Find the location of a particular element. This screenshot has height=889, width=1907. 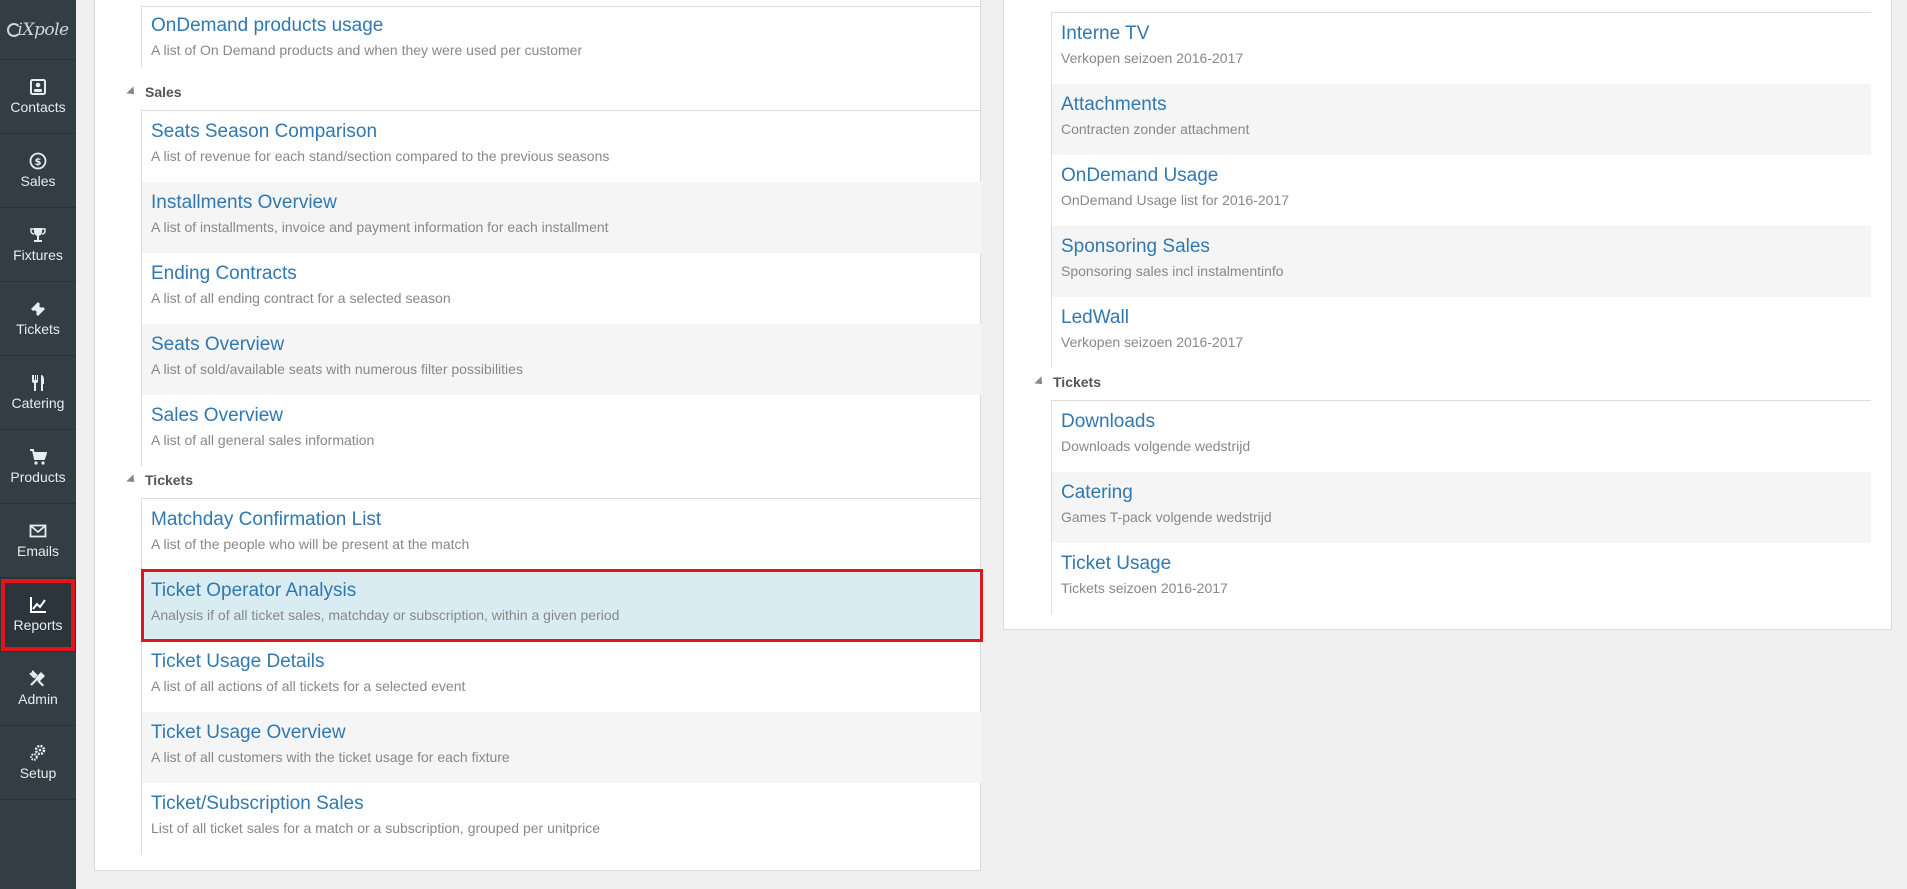

report-title: Ticket Usage Details is located at coordinates (562, 662).